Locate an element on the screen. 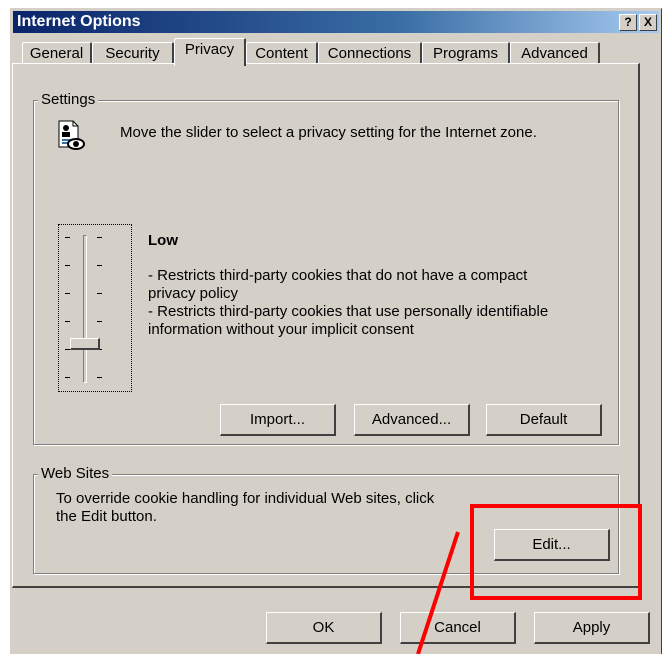 The height and width of the screenshot is (654, 670). button-label: Default is located at coordinates (543, 419).